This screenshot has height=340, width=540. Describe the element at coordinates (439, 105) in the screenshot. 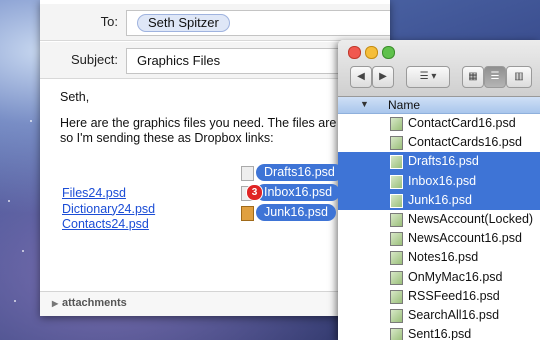

I see `name-column-header: ▼ Name` at that location.